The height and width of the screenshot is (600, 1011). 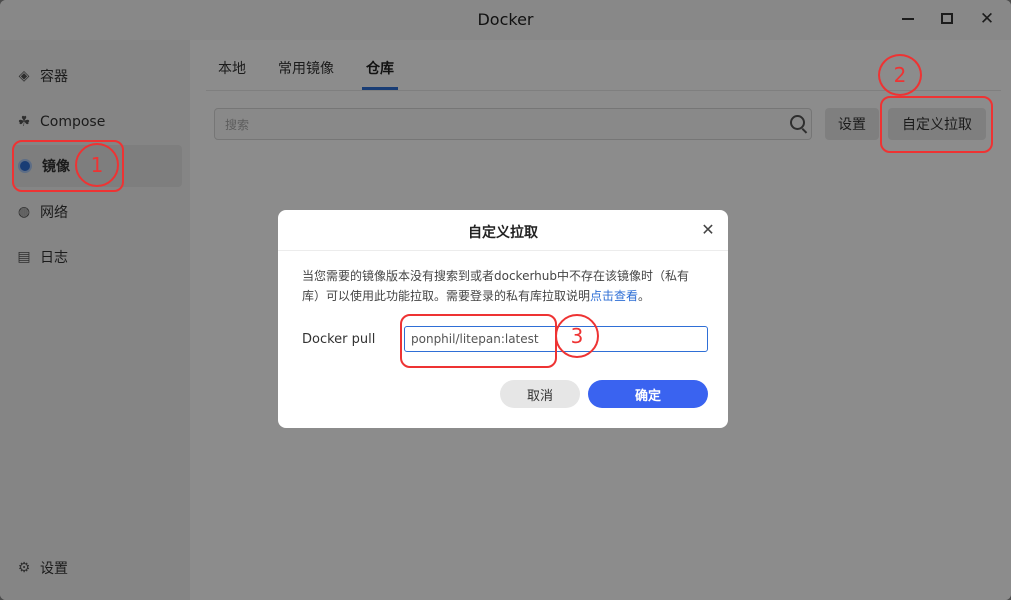 I want to click on description-tail: 。, so click(x=644, y=296).